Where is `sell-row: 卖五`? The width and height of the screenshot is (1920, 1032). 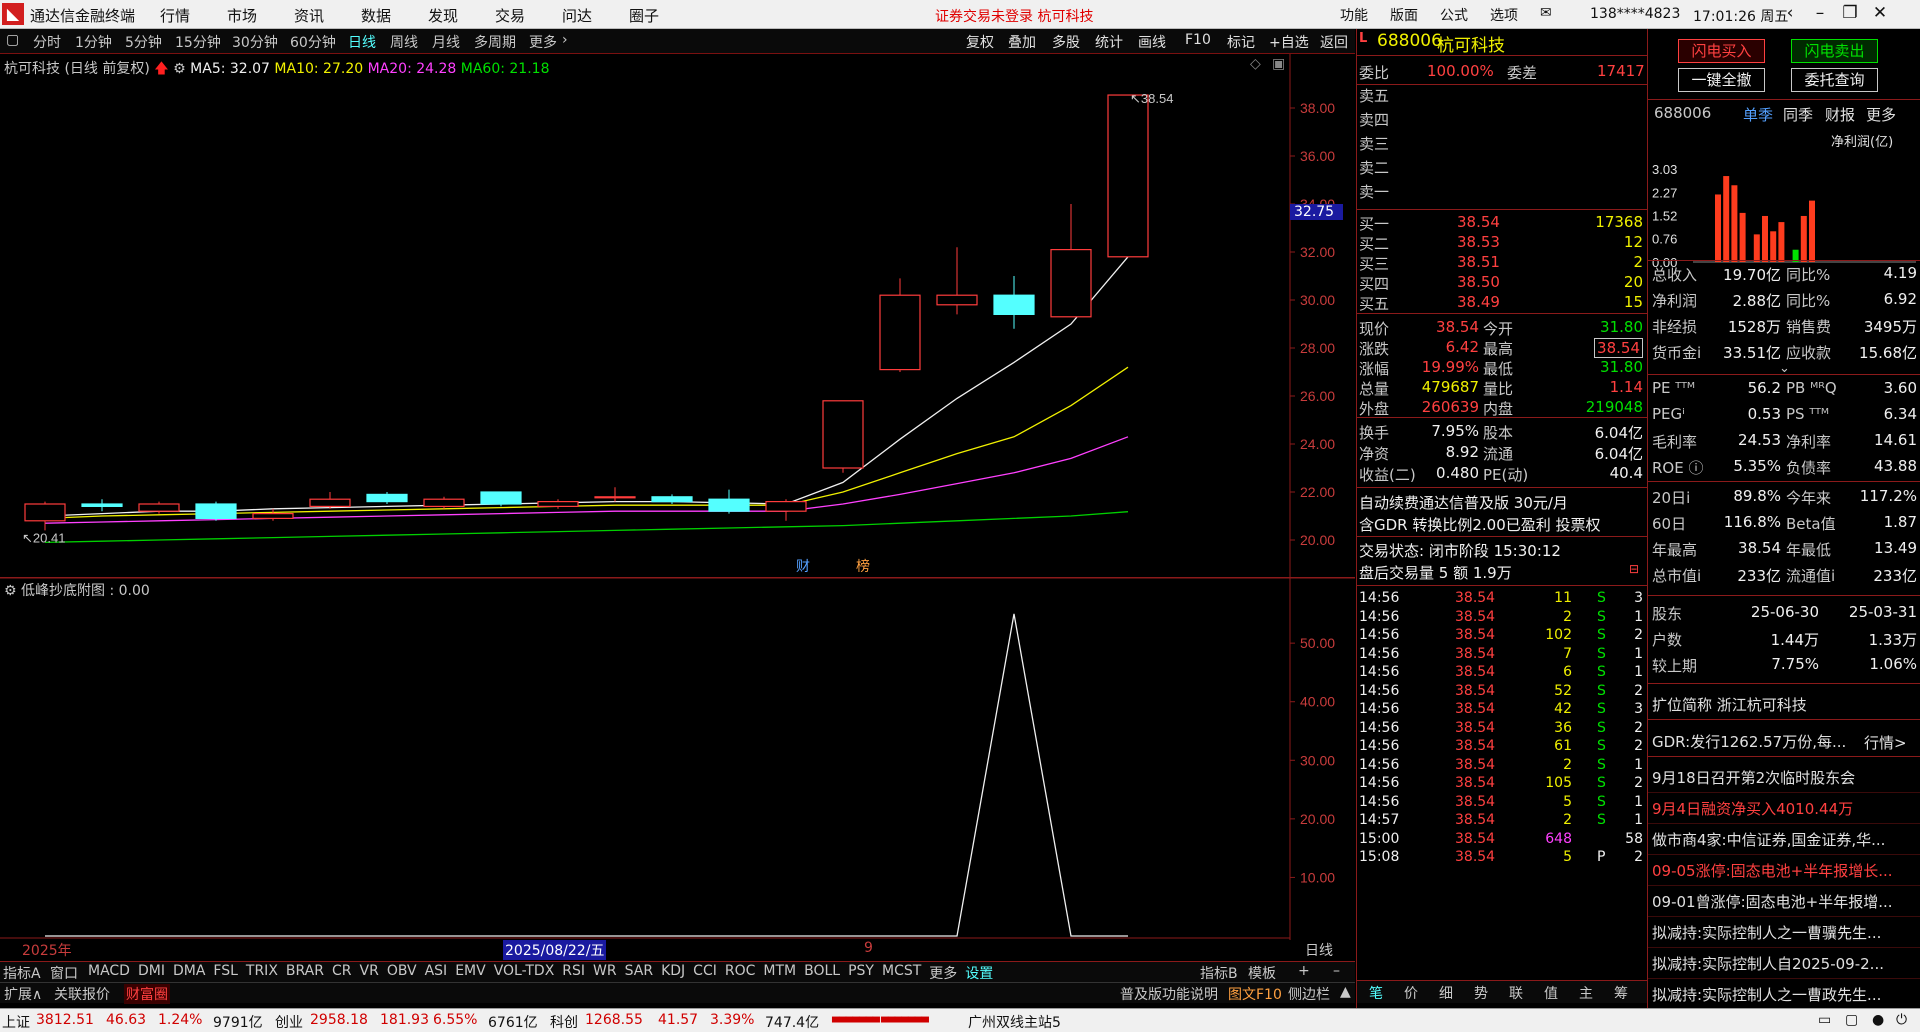
sell-row: 卖五 is located at coordinates (1502, 96).